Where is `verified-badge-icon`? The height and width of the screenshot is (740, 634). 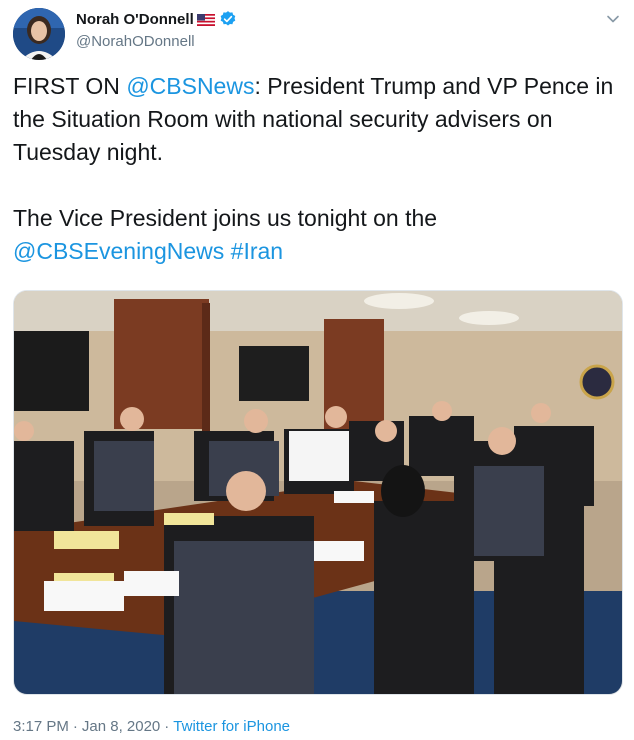 verified-badge-icon is located at coordinates (228, 19).